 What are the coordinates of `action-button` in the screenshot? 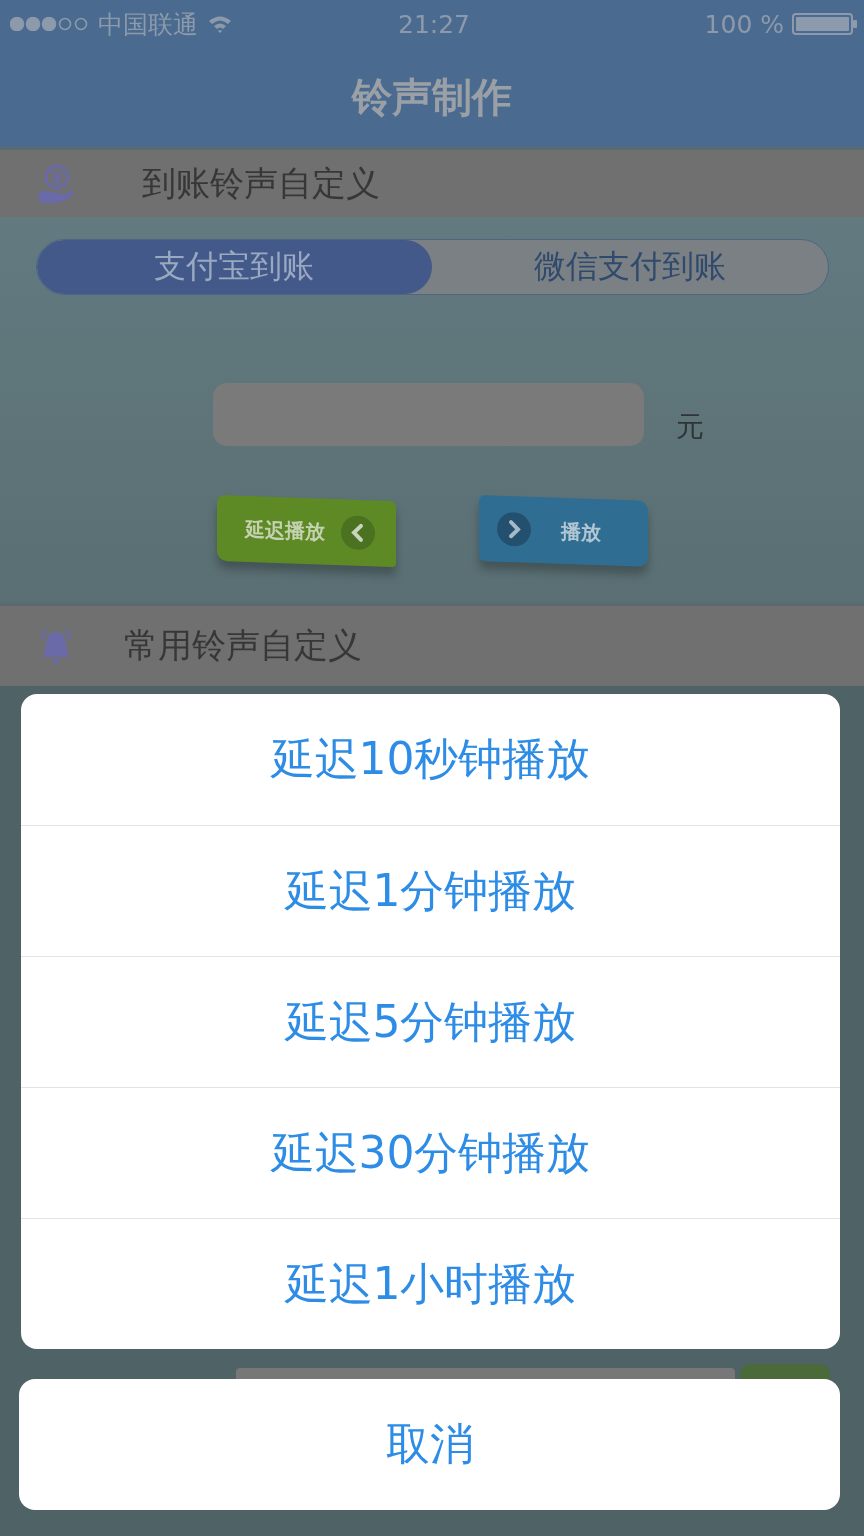 It's located at (785, 1372).